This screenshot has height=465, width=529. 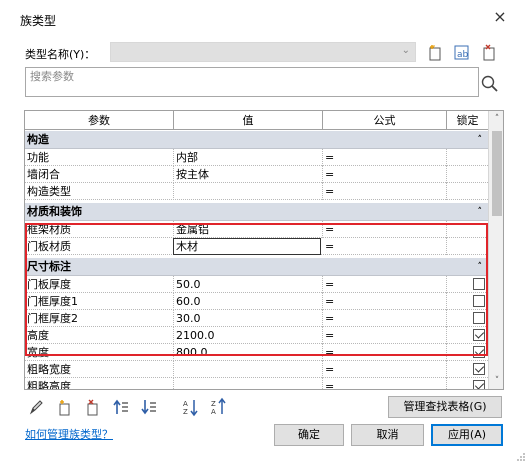 What do you see at coordinates (248, 174) in the screenshot?
I see `param-value: 按主体` at bounding box center [248, 174].